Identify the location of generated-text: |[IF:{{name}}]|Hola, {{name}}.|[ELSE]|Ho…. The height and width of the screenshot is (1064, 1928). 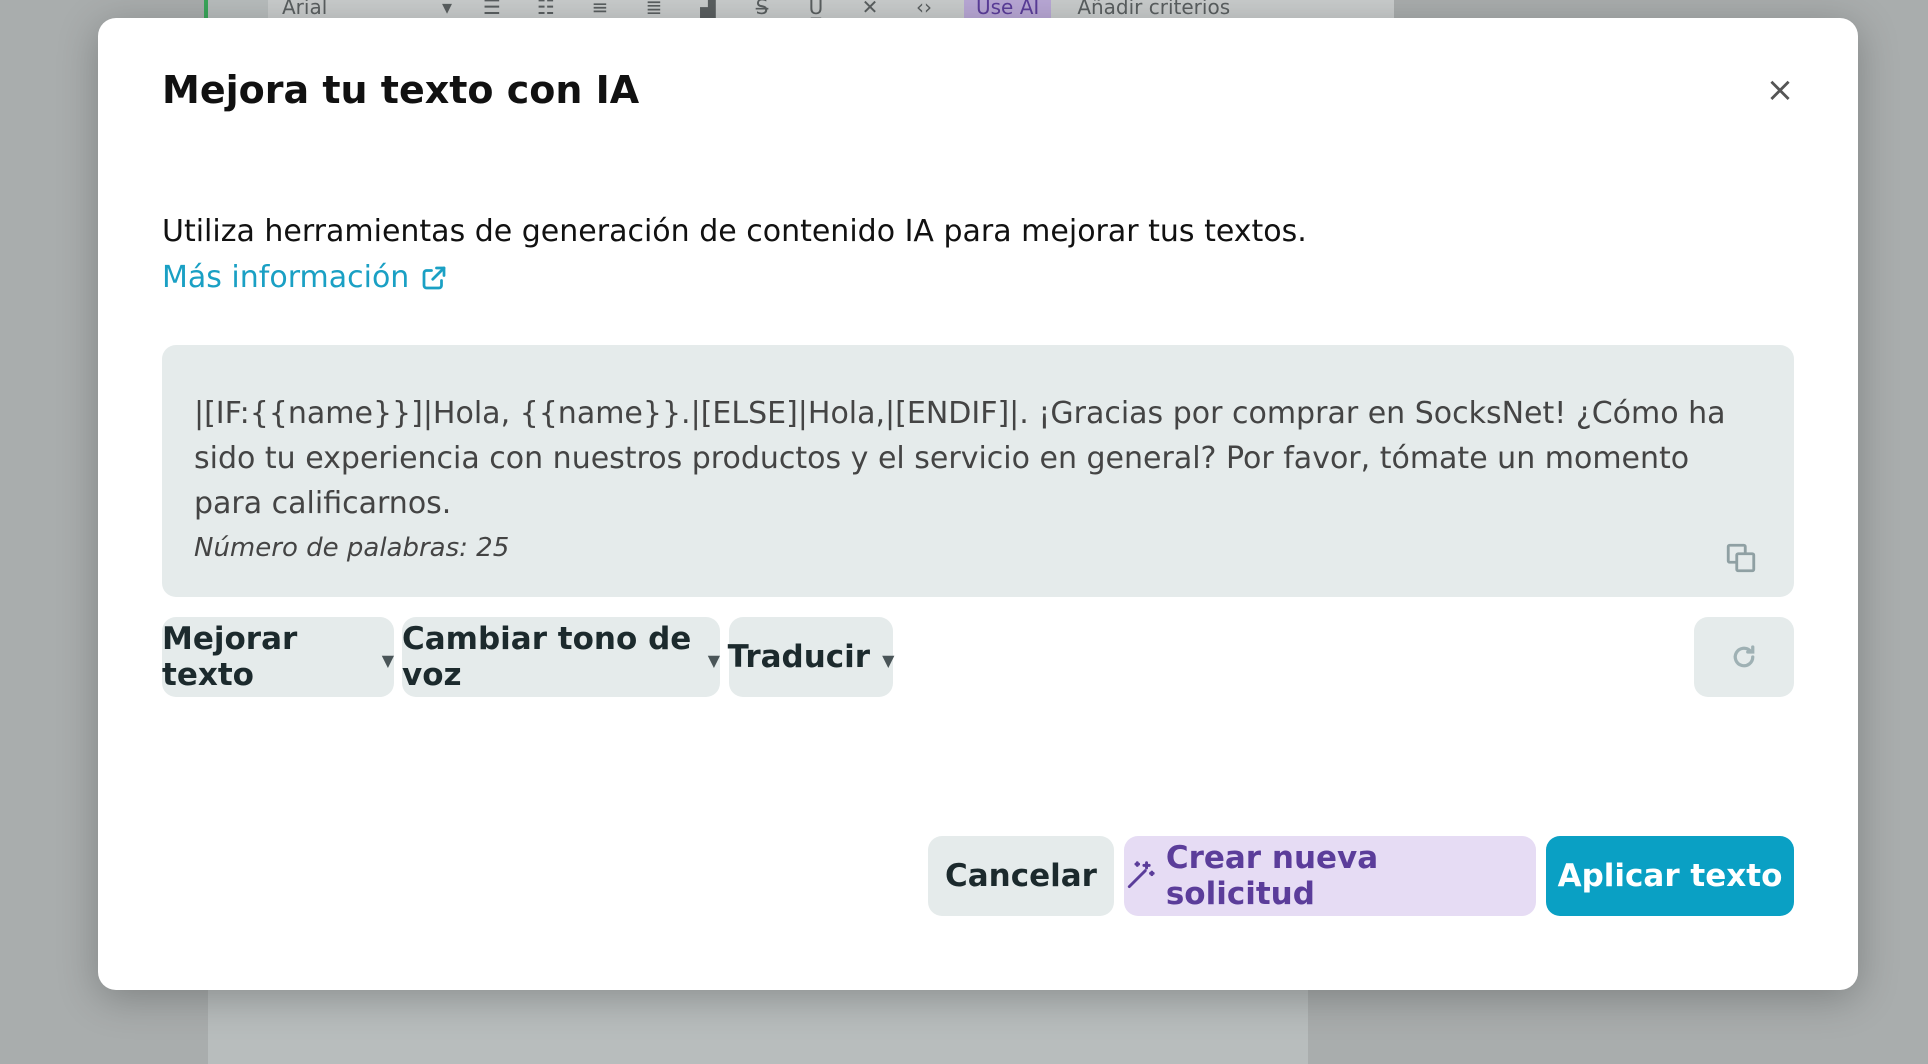
(960, 458).